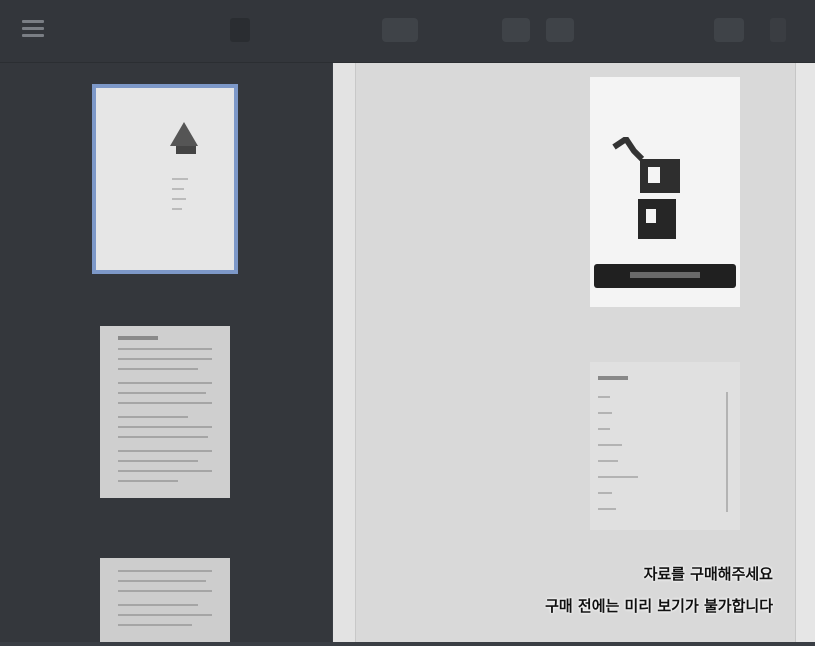  What do you see at coordinates (659, 606) in the screenshot?
I see `purchase-notice-message: 구매 전에는 미리 보기가 불가합니다` at bounding box center [659, 606].